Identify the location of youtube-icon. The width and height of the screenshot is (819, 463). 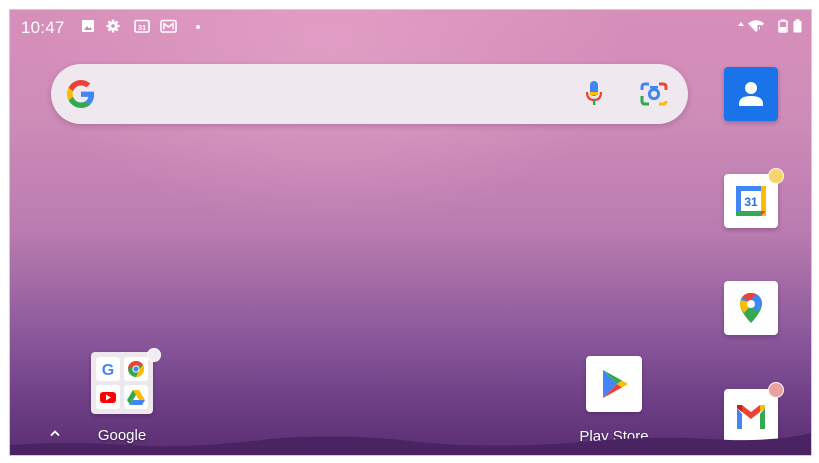
(108, 397).